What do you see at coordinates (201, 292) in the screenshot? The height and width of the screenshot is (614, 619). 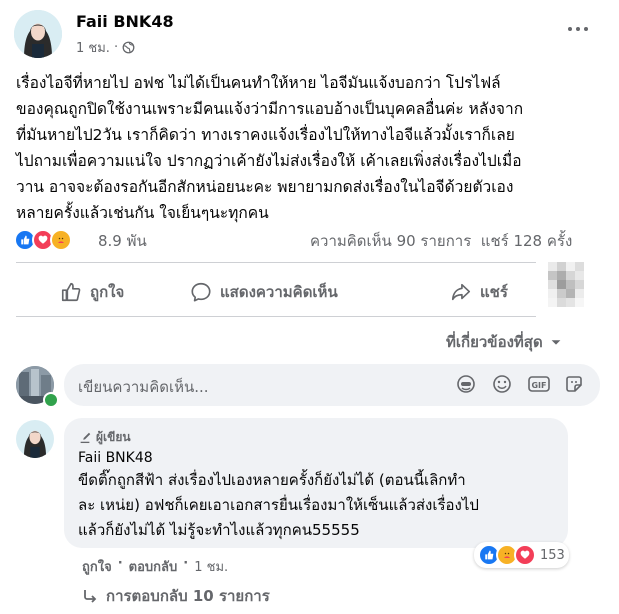 I see `comment-bubble-icon` at bounding box center [201, 292].